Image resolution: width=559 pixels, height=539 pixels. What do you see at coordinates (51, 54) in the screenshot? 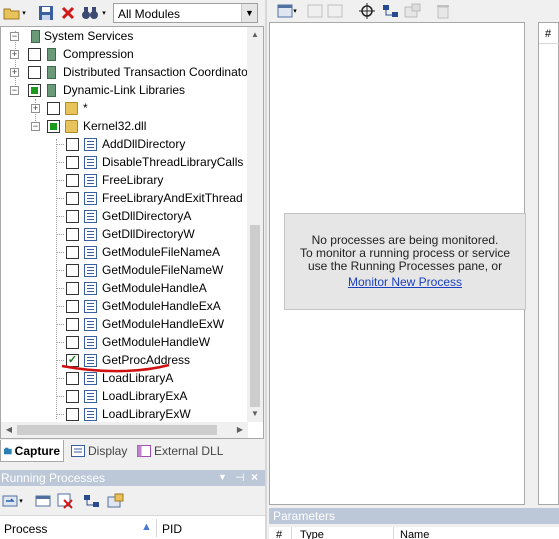
I see `module-group-icon` at bounding box center [51, 54].